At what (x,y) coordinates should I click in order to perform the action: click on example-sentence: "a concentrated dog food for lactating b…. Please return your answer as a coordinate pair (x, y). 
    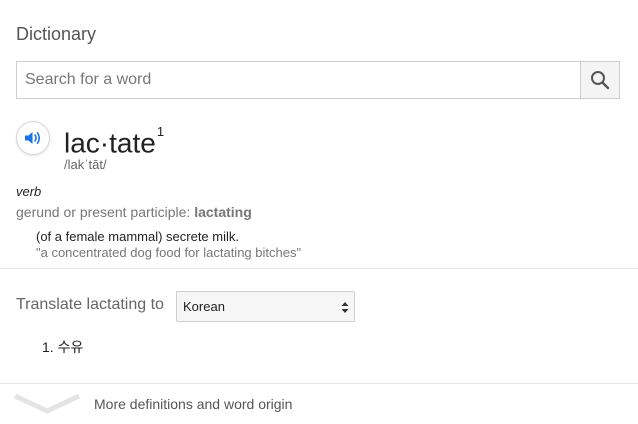
    Looking at the image, I should click on (169, 252).